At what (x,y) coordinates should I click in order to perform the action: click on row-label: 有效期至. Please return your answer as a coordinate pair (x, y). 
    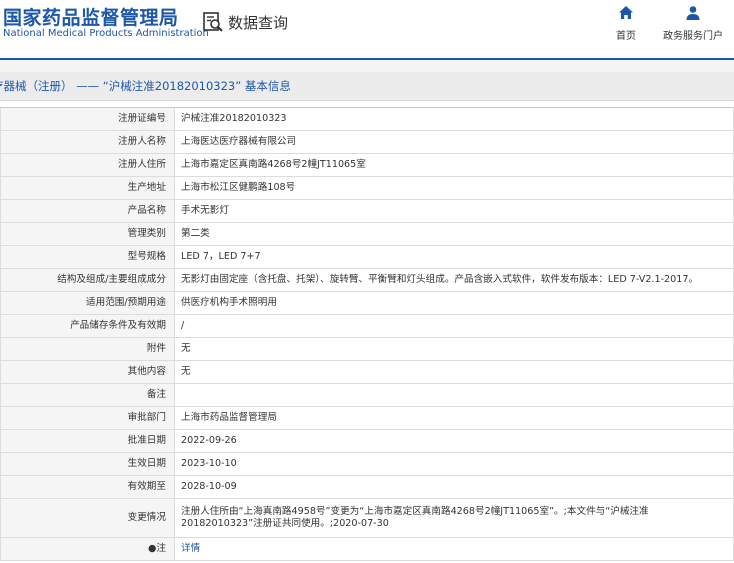
    Looking at the image, I should click on (87, 487).